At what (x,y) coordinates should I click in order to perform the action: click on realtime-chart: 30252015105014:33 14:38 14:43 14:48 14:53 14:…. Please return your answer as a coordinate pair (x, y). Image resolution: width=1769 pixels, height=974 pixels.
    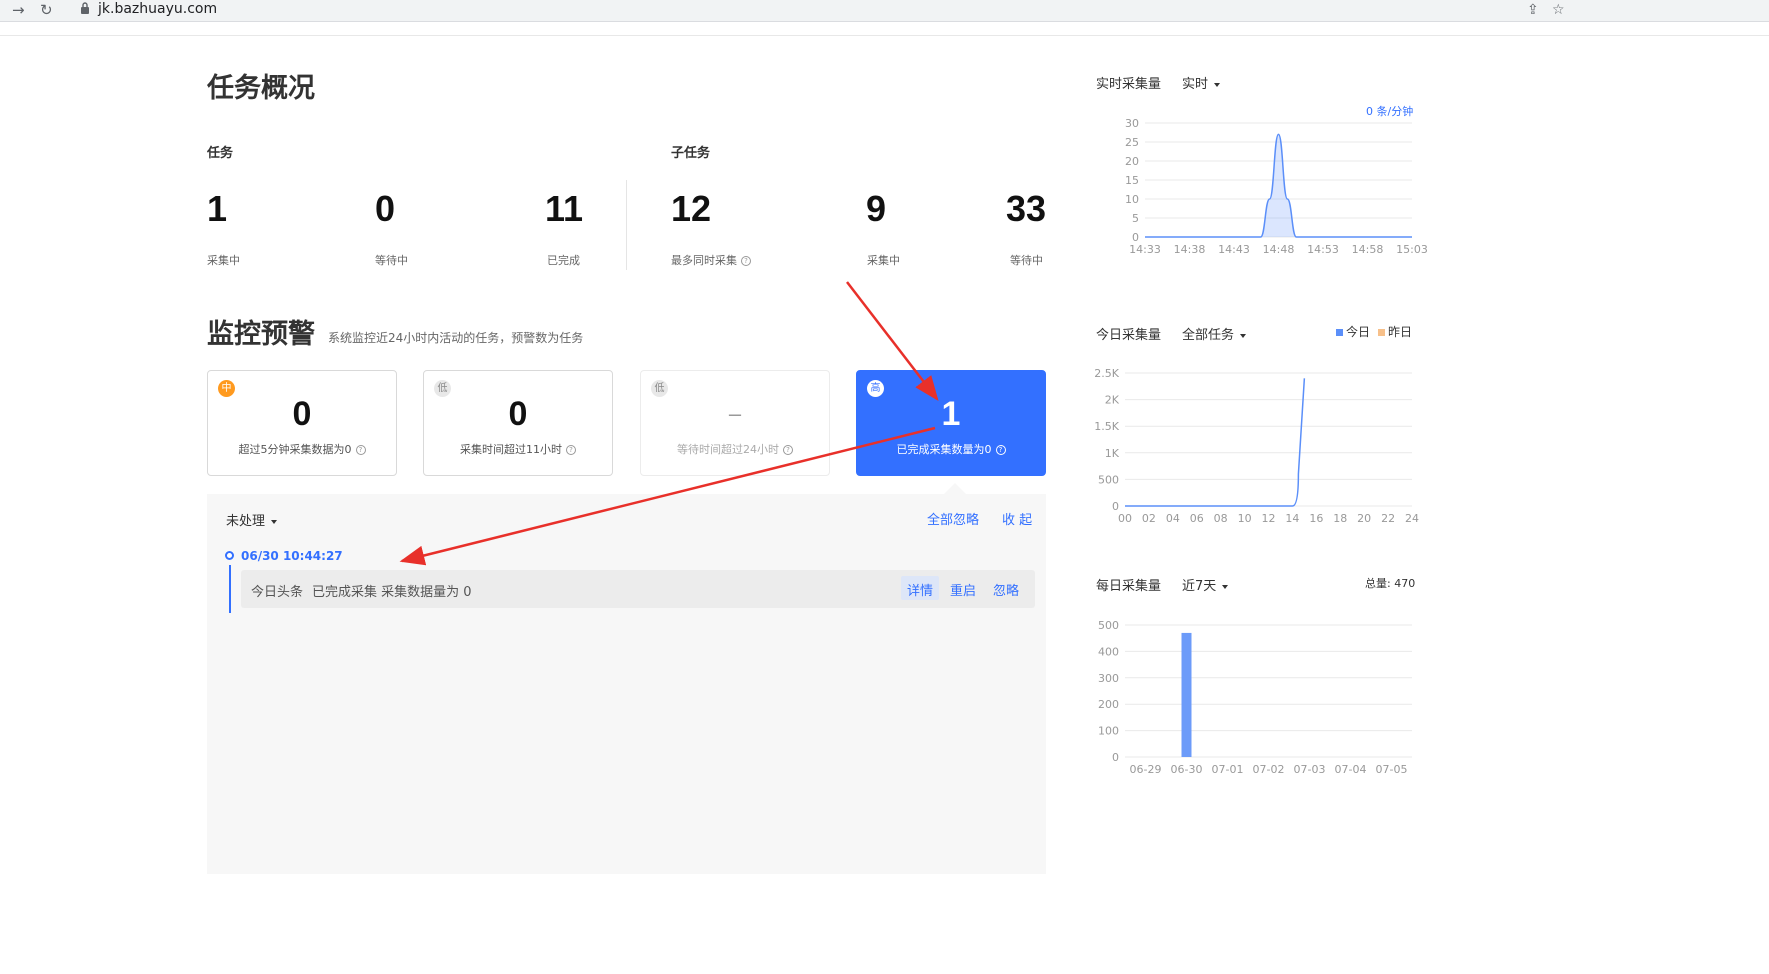
    Looking at the image, I should click on (1276, 186).